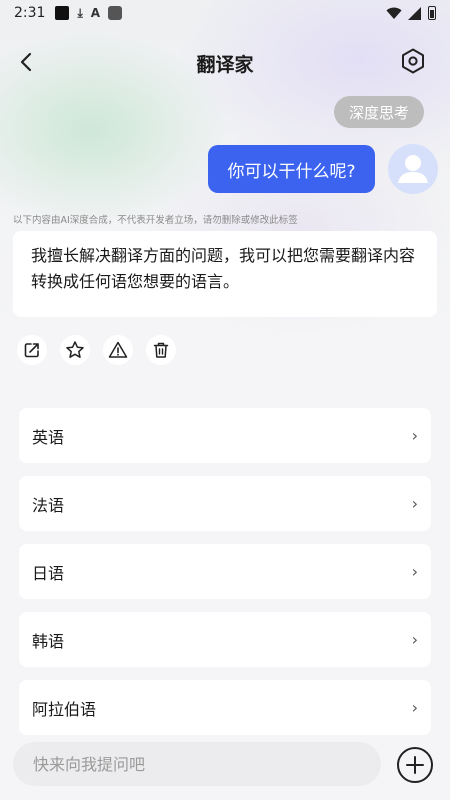 This screenshot has height=800, width=450. I want to click on a-icon: A, so click(95, 13).